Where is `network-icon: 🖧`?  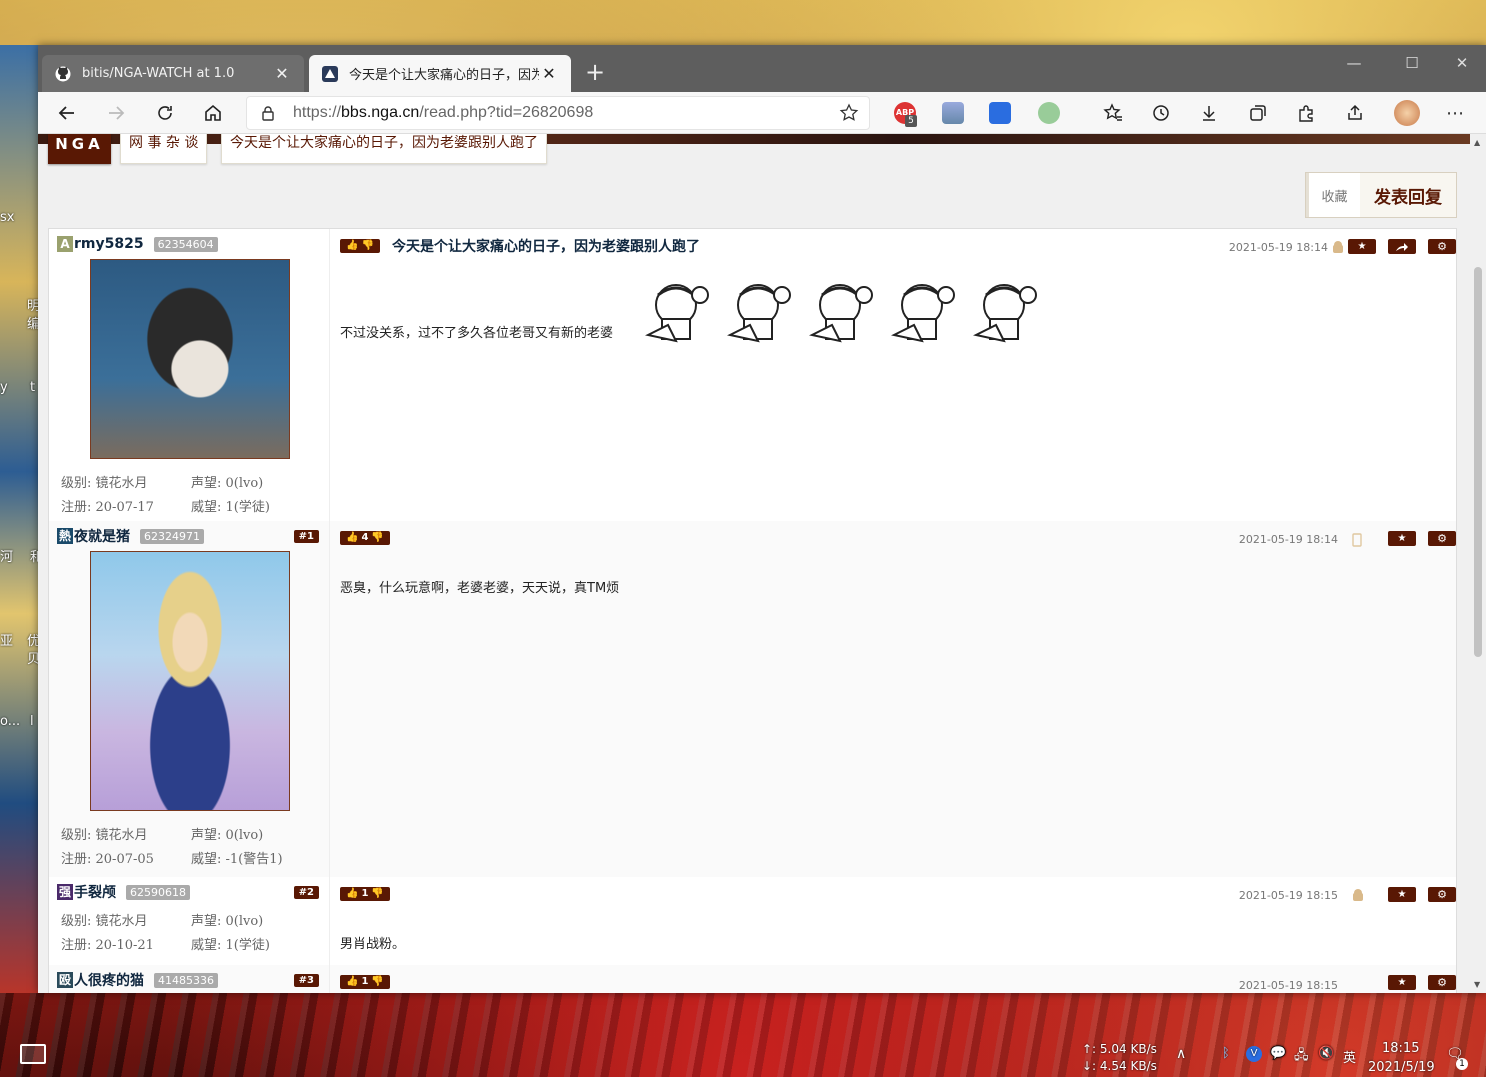
network-icon: 🖧 is located at coordinates (1301, 1057).